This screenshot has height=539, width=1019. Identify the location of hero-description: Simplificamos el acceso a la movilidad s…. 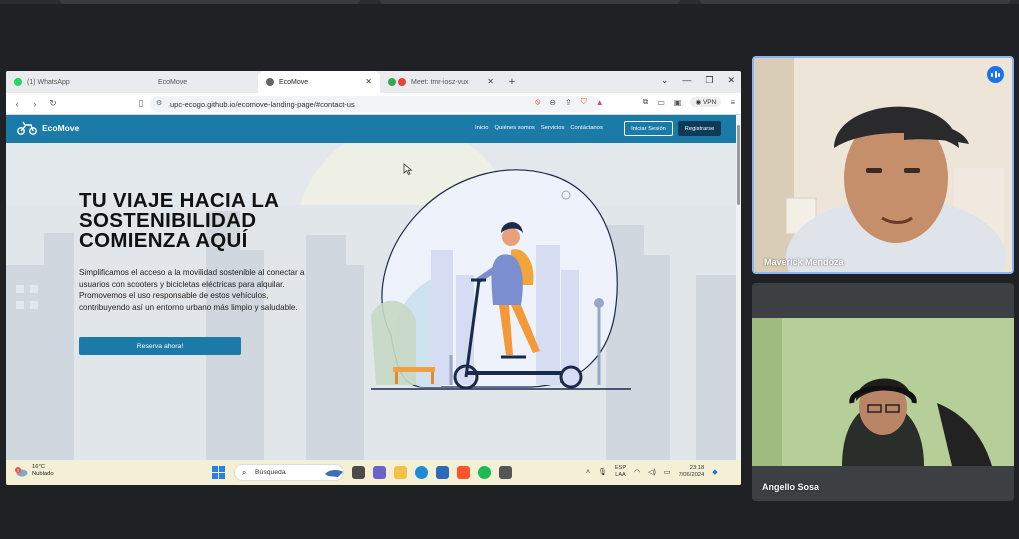
(192, 290).